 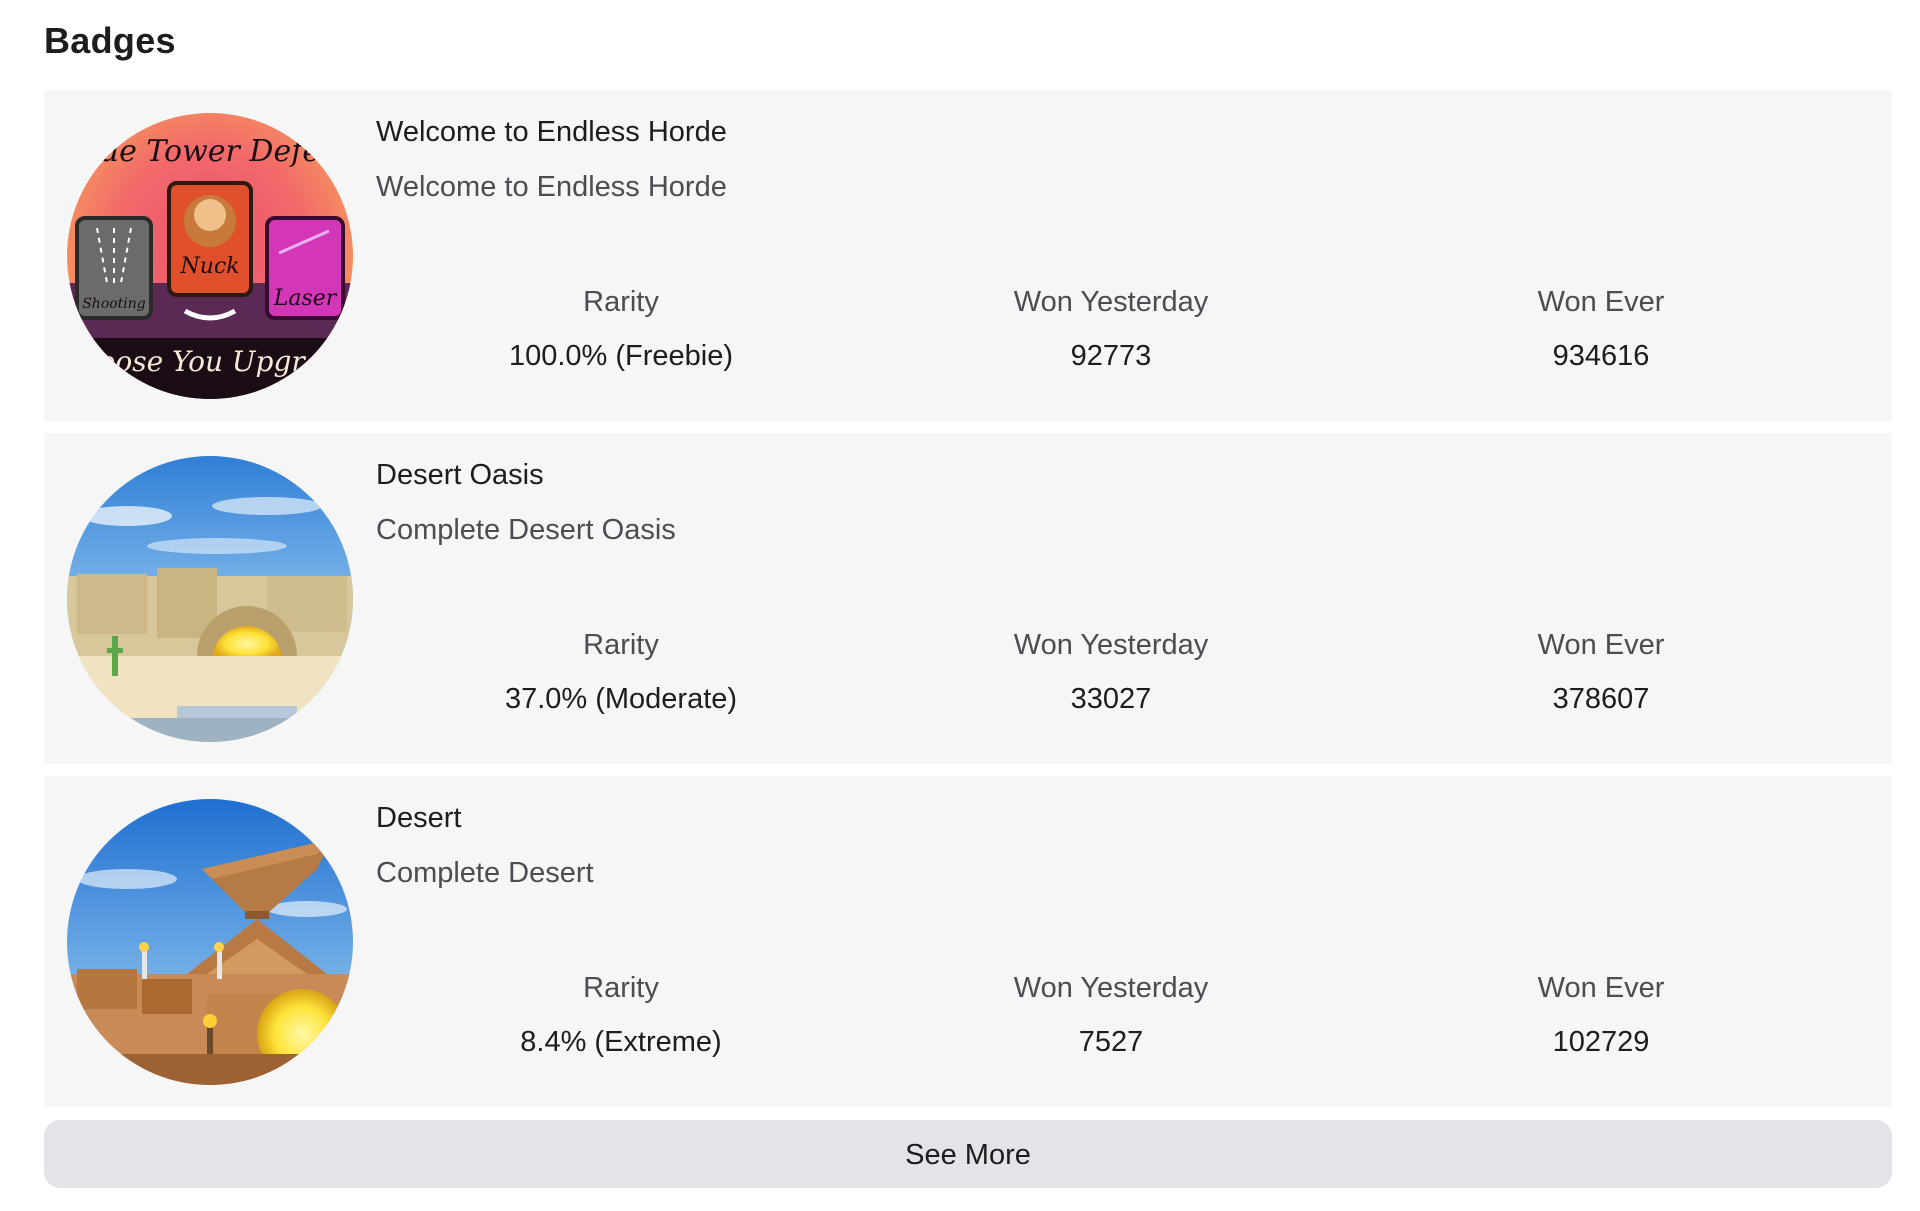 What do you see at coordinates (1601, 329) in the screenshot?
I see `stat-won-ever: Won Ever 934616` at bounding box center [1601, 329].